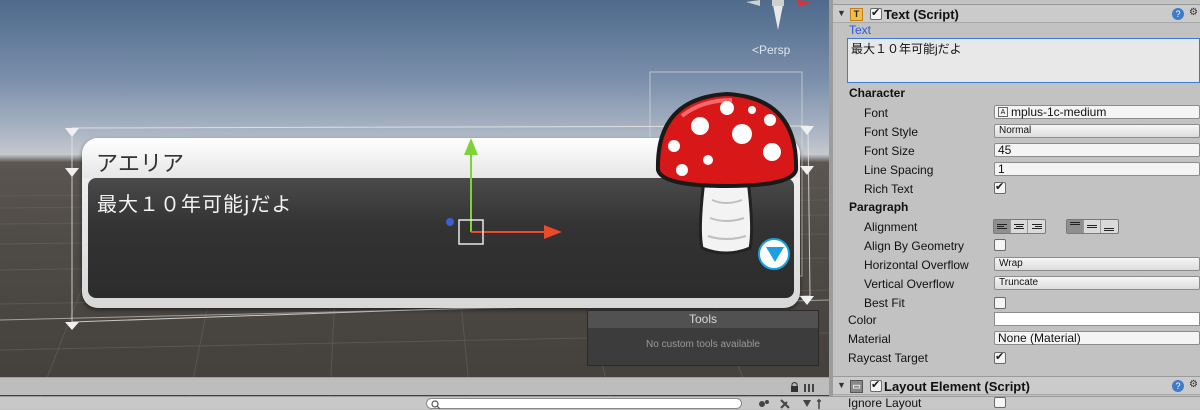 The width and height of the screenshot is (1200, 410). I want to click on horizontal-alignment-group, so click(1019, 226).